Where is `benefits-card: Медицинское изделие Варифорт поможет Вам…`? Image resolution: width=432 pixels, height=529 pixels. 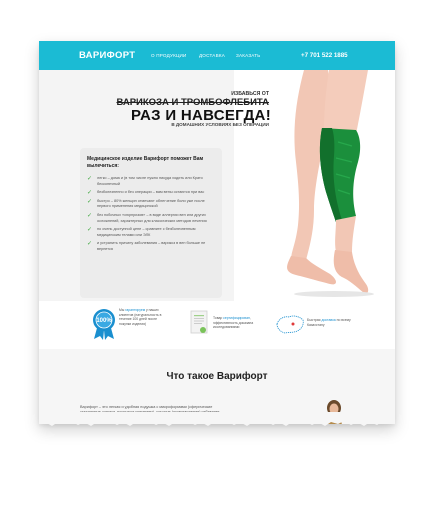 benefits-card: Медицинское изделие Варифорт поможет Вам… is located at coordinates (151, 223).